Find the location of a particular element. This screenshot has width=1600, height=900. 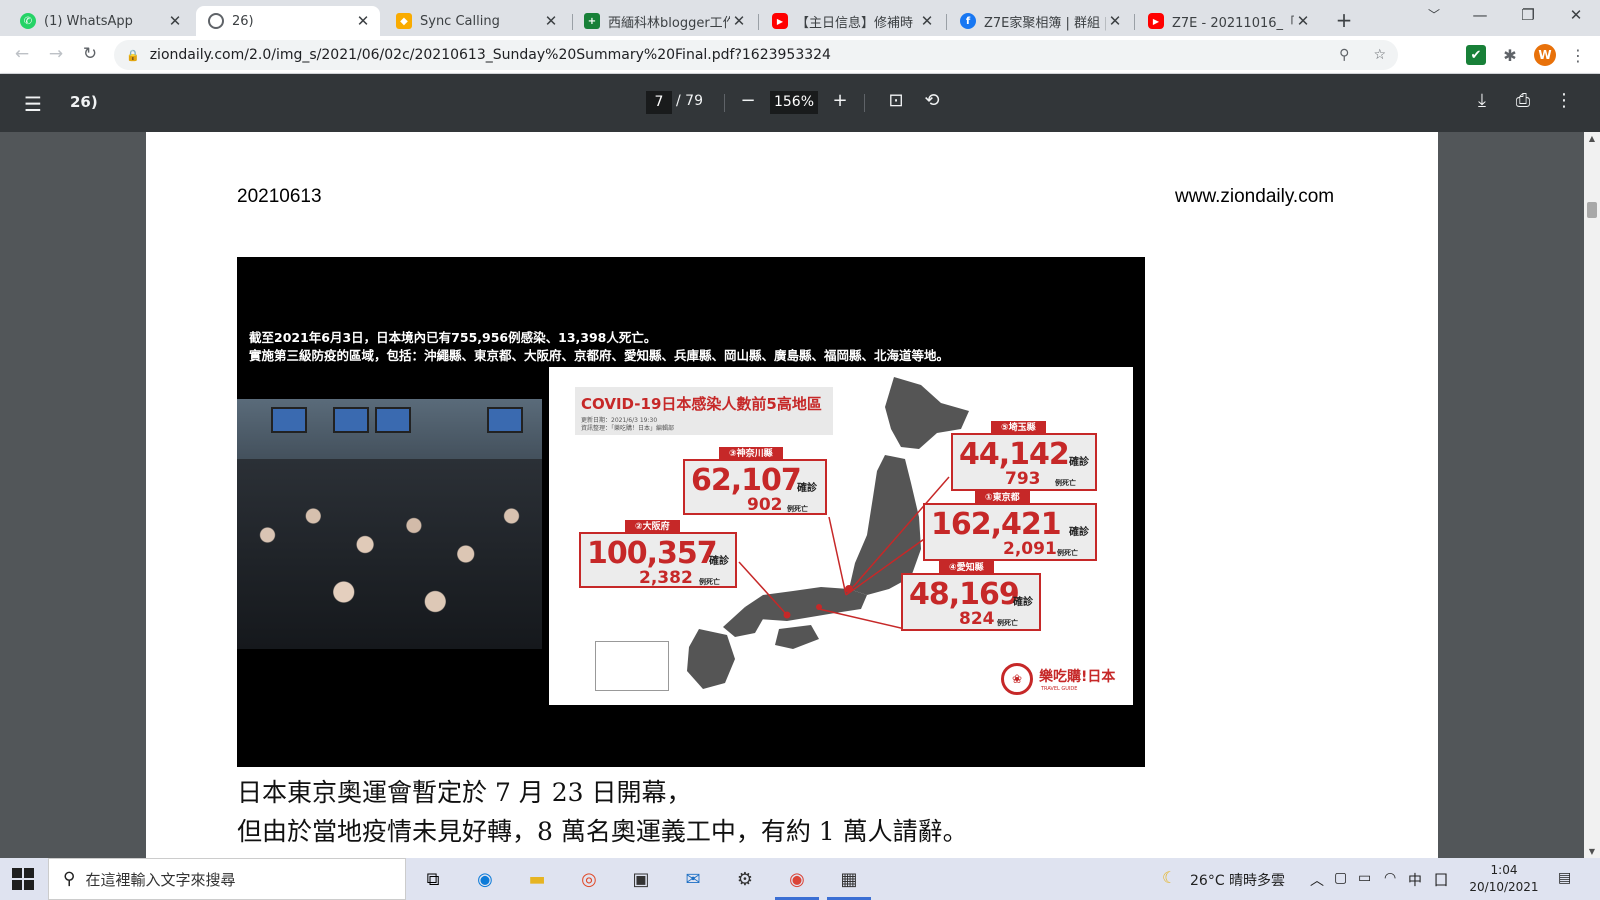

new-tab-button: + is located at coordinates (1344, 20).